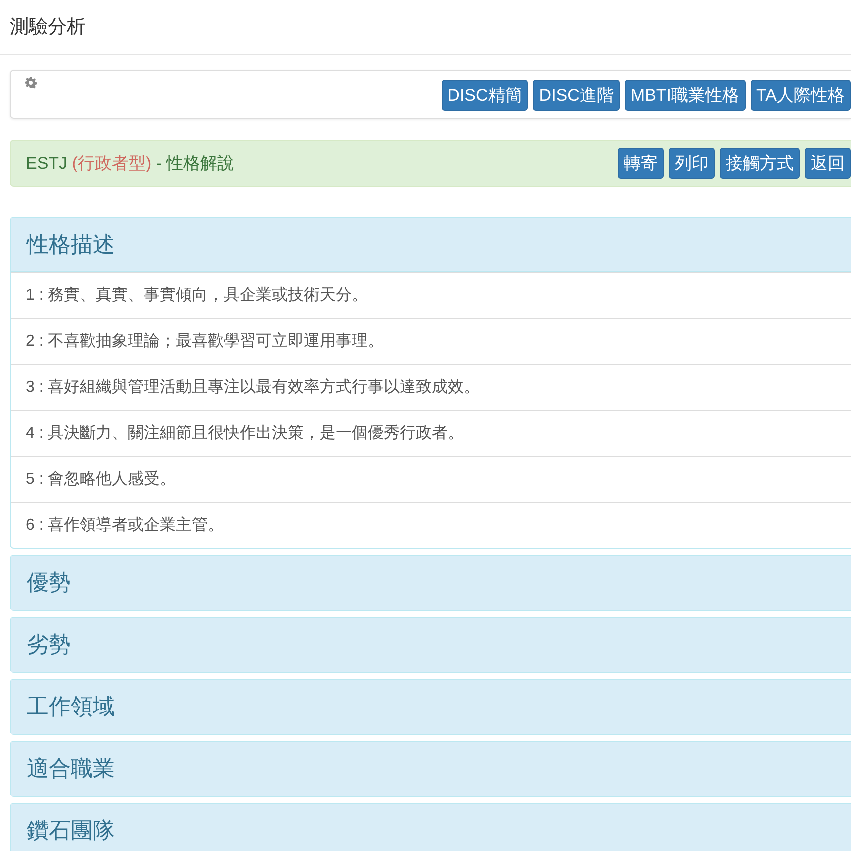 Image resolution: width=851 pixels, height=851 pixels. Describe the element at coordinates (431, 433) in the screenshot. I see `list-item: 4 : 具決斷力、關注細節且很快作出決策，是一個優秀行政者。` at that location.